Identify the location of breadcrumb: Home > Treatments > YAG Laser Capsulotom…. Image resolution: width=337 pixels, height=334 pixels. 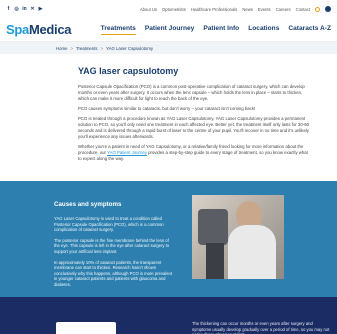
(168, 48).